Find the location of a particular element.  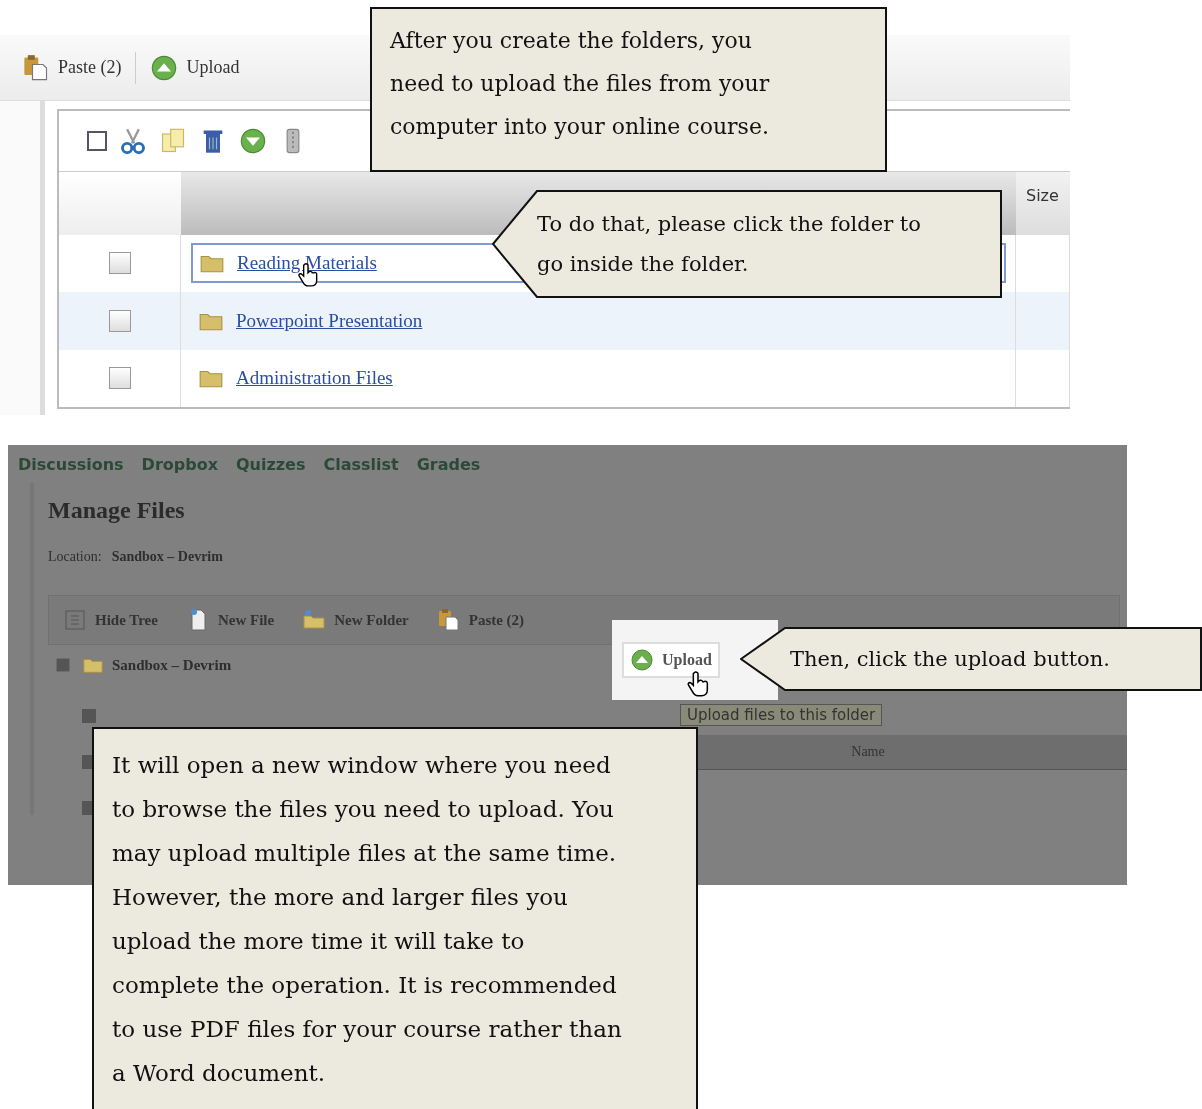

nav-link: Quizzes is located at coordinates (271, 469).